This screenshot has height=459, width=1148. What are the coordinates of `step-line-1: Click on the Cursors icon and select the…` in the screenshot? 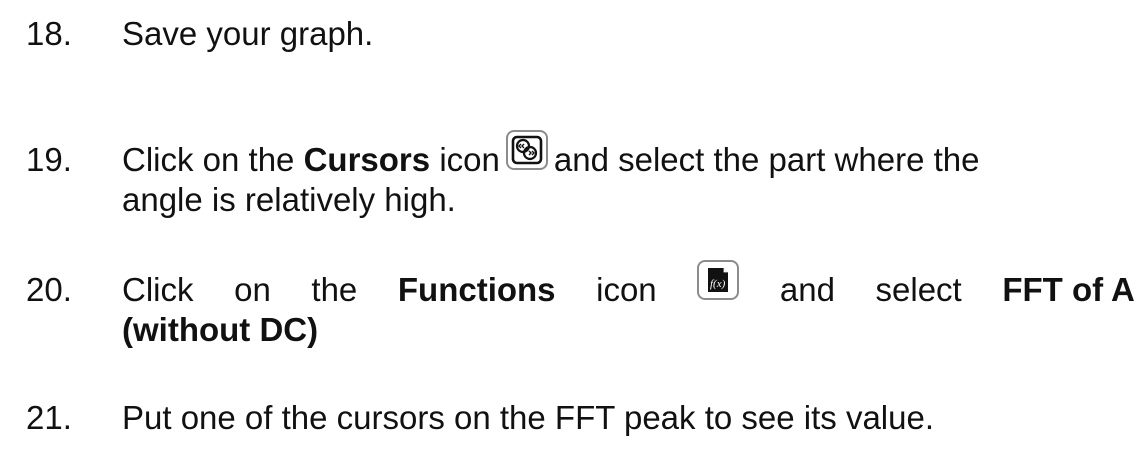 It's located at (550, 155).